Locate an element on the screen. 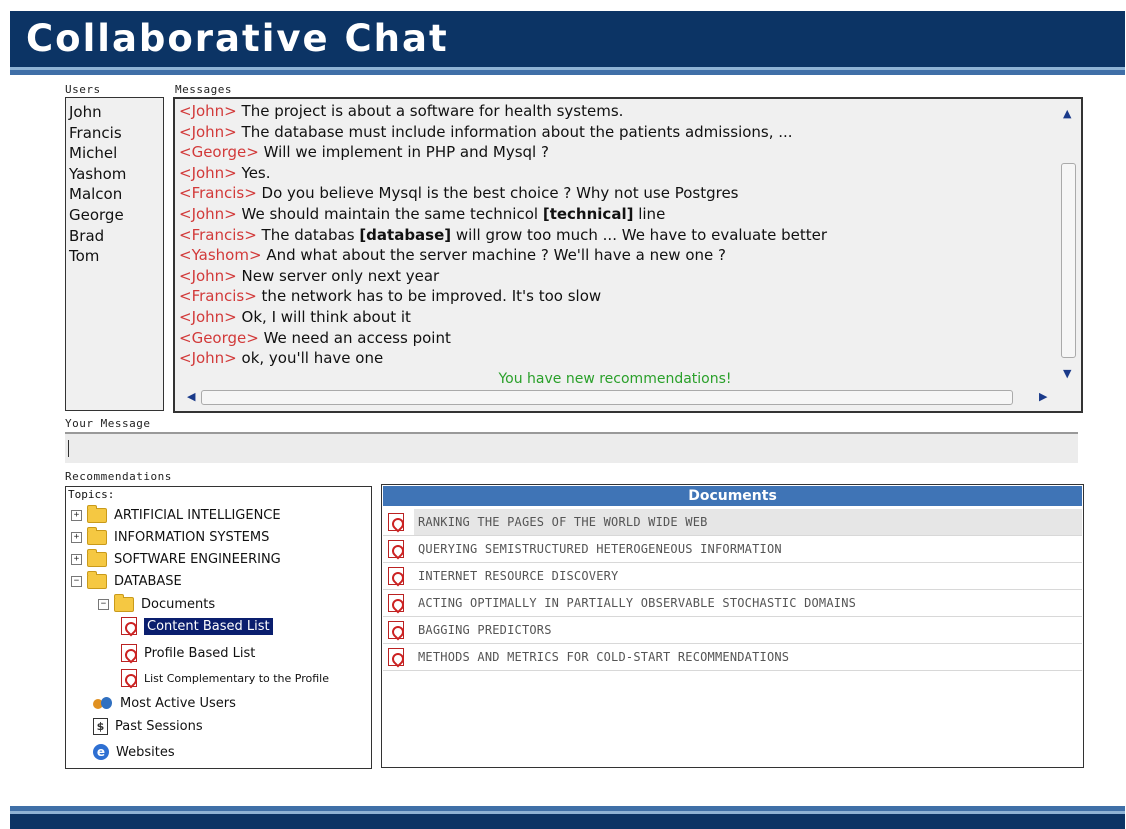 The image size is (1126, 829). vertical-scroll-thumb is located at coordinates (1068, 260).